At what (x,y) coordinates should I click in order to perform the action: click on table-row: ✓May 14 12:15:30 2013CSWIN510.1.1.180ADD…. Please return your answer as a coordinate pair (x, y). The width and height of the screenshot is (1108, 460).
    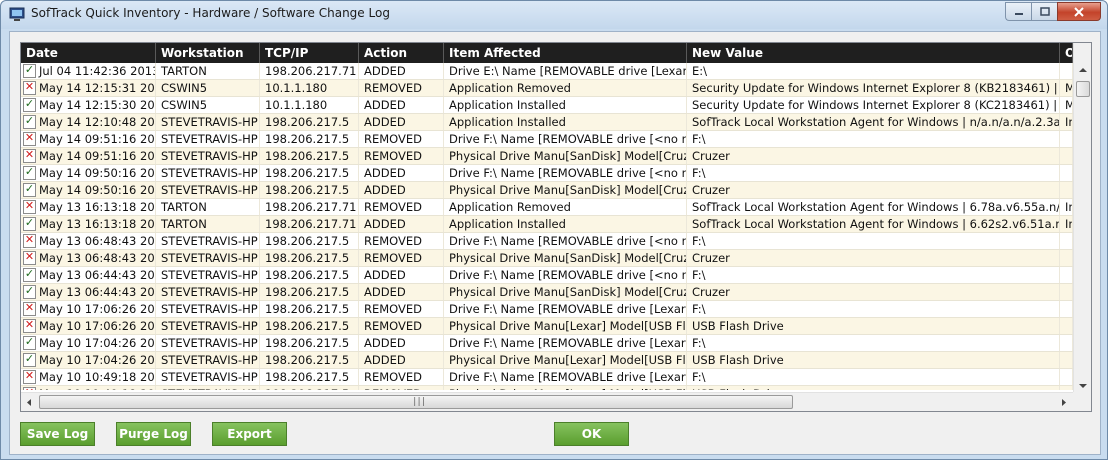
    Looking at the image, I should click on (547, 105).